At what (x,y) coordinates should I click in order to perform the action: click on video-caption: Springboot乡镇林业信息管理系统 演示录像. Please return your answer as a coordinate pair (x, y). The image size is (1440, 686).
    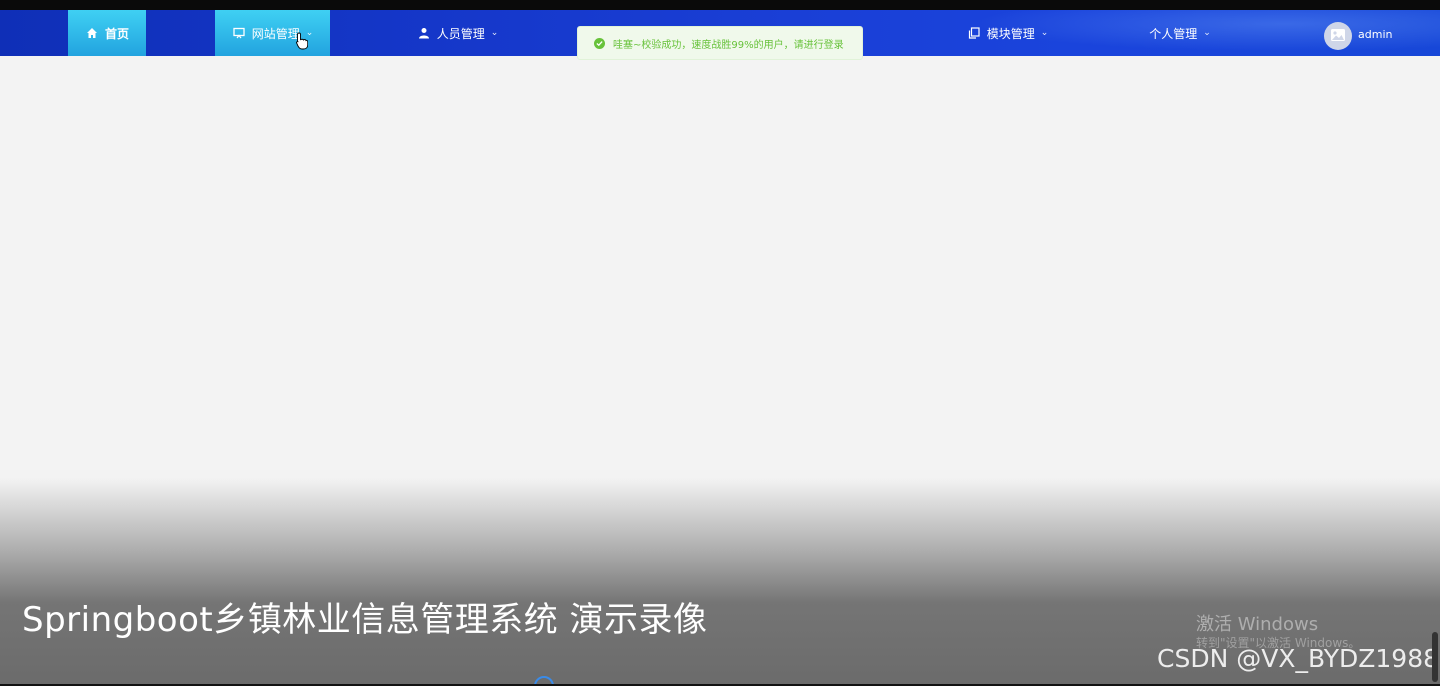
    Looking at the image, I should click on (365, 620).